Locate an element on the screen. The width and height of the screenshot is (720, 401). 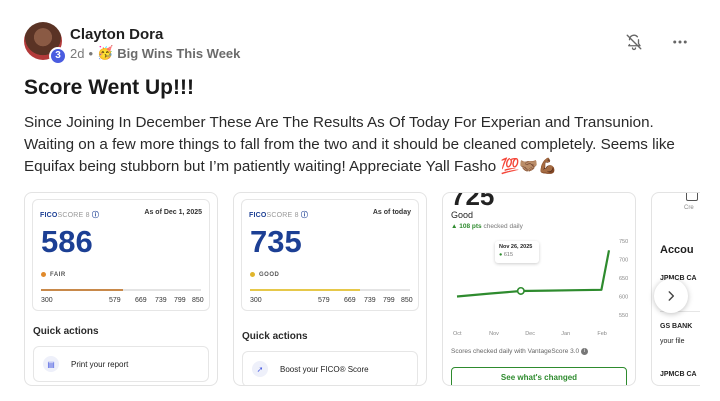
score-rating: GOOD is located at coordinates (264, 275).